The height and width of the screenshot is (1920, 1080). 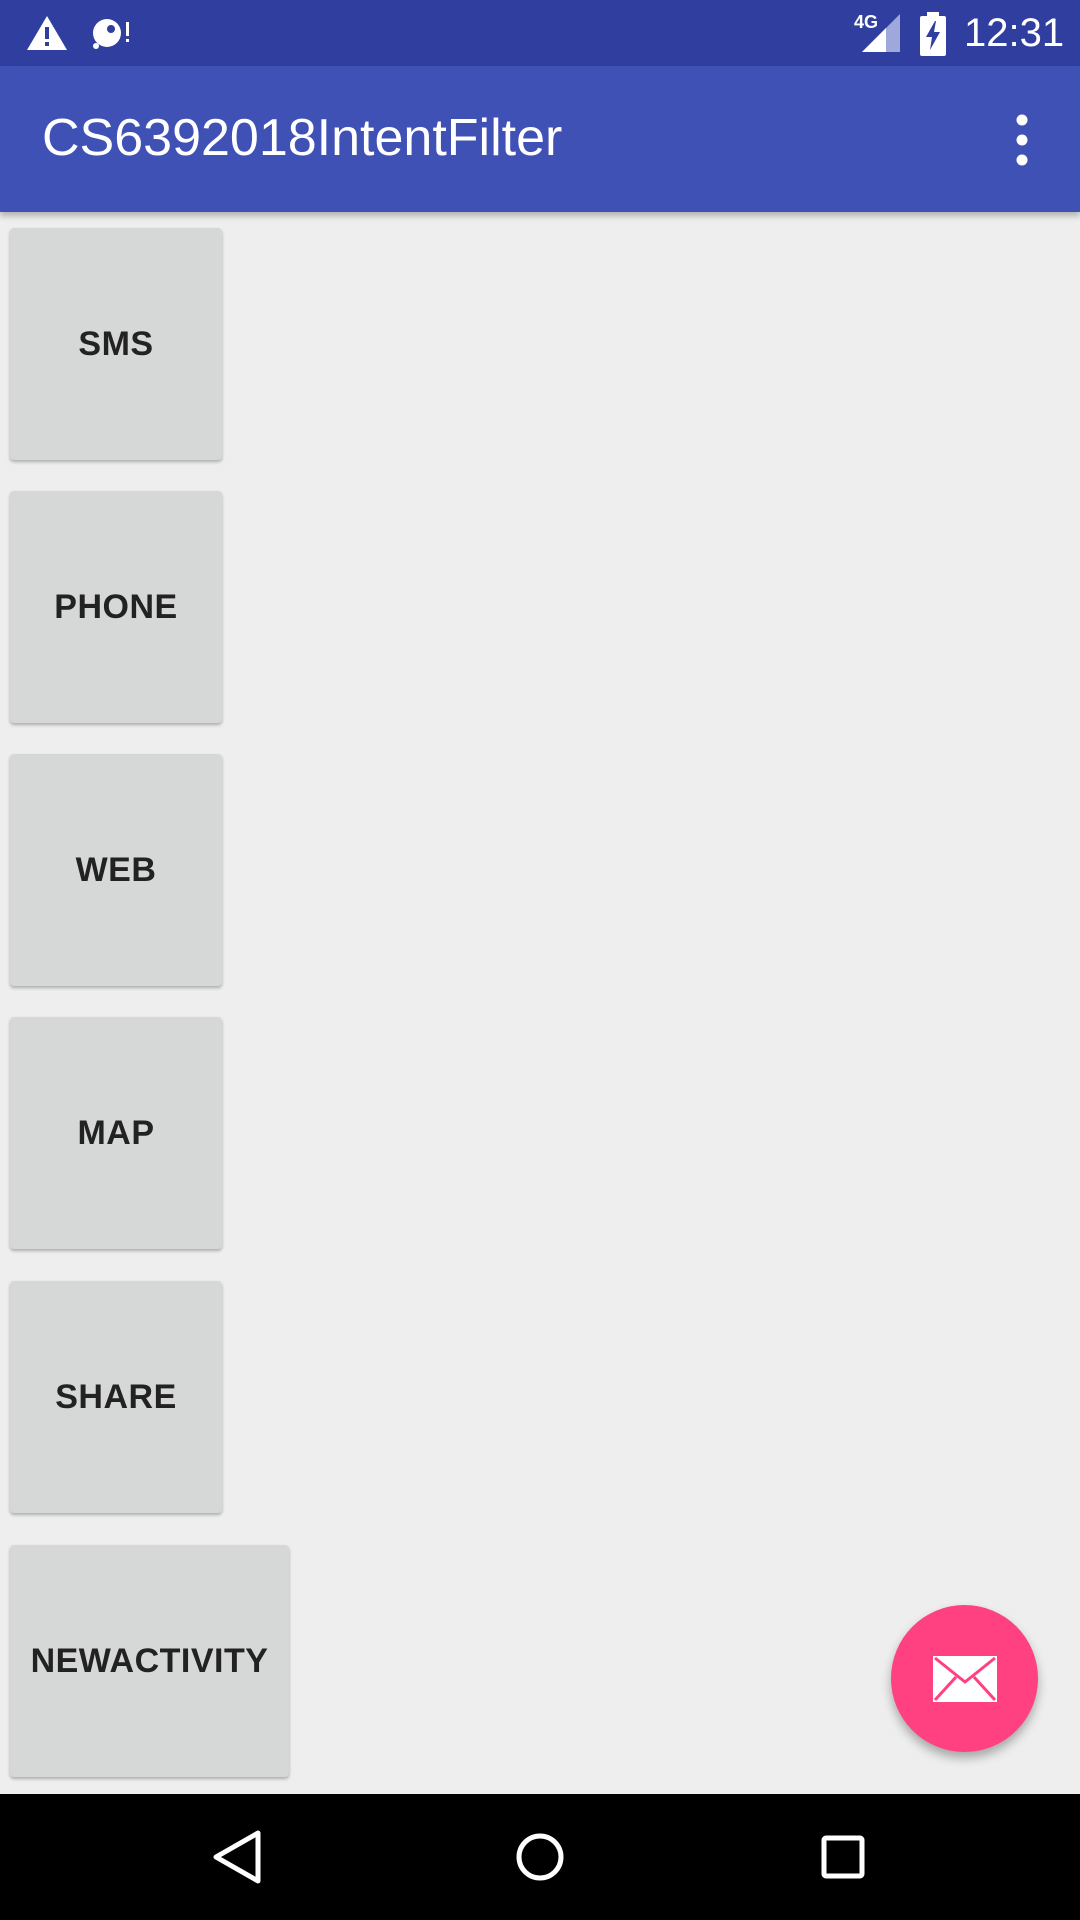 I want to click on cell-signal-icon, so click(x=881, y=33).